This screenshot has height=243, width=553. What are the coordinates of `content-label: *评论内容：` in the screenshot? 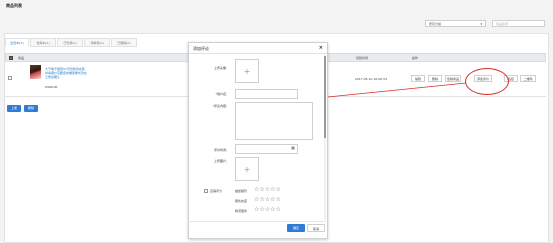 It's located at (220, 106).